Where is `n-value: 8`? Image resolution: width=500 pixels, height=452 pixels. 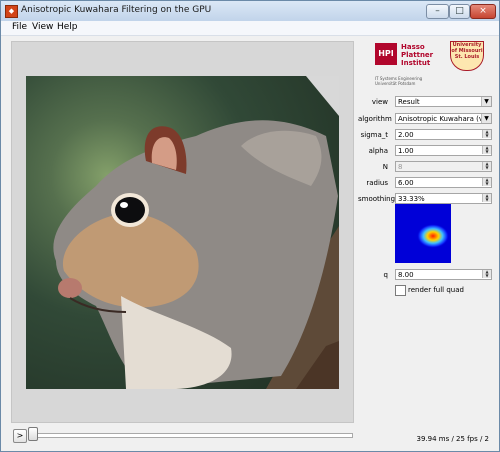
n-value: 8 is located at coordinates (400, 167).